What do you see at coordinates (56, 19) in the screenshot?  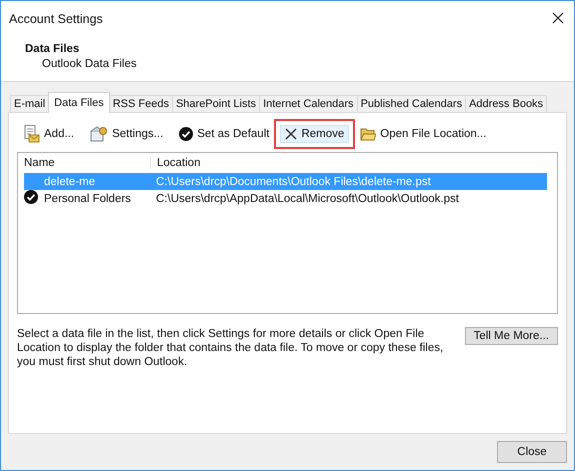 I see `window-title: Account Settings` at bounding box center [56, 19].